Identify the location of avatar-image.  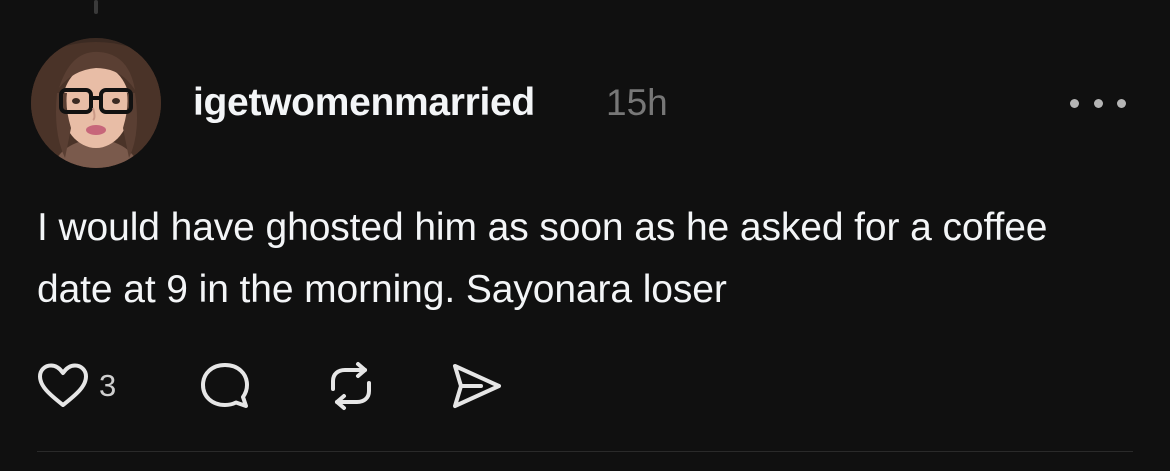
(96, 103).